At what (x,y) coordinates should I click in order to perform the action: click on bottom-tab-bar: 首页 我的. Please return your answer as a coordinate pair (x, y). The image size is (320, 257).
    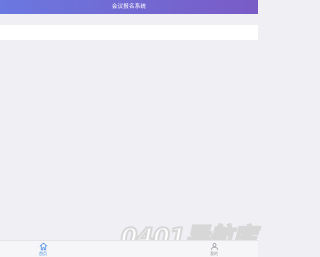
    Looking at the image, I should click on (129, 248).